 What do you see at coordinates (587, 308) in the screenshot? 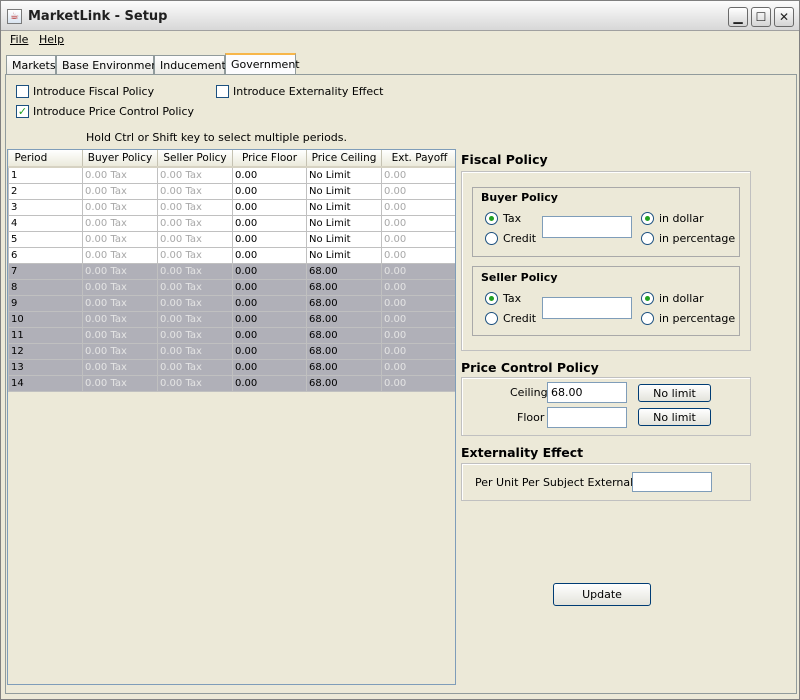
I see `seller-amount-input` at bounding box center [587, 308].